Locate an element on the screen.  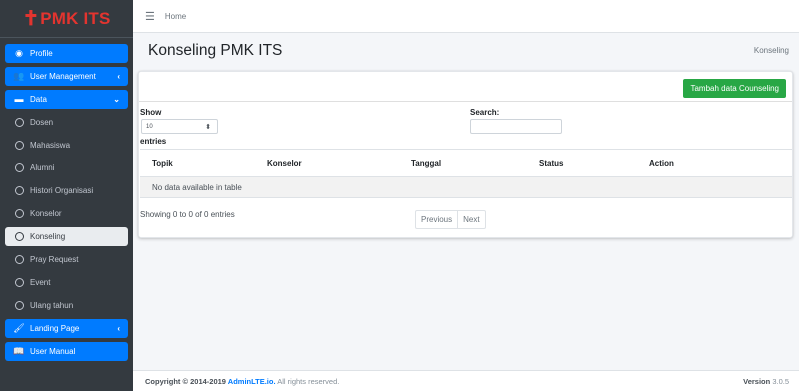
sidebar-item-event: Event is located at coordinates (66, 282).